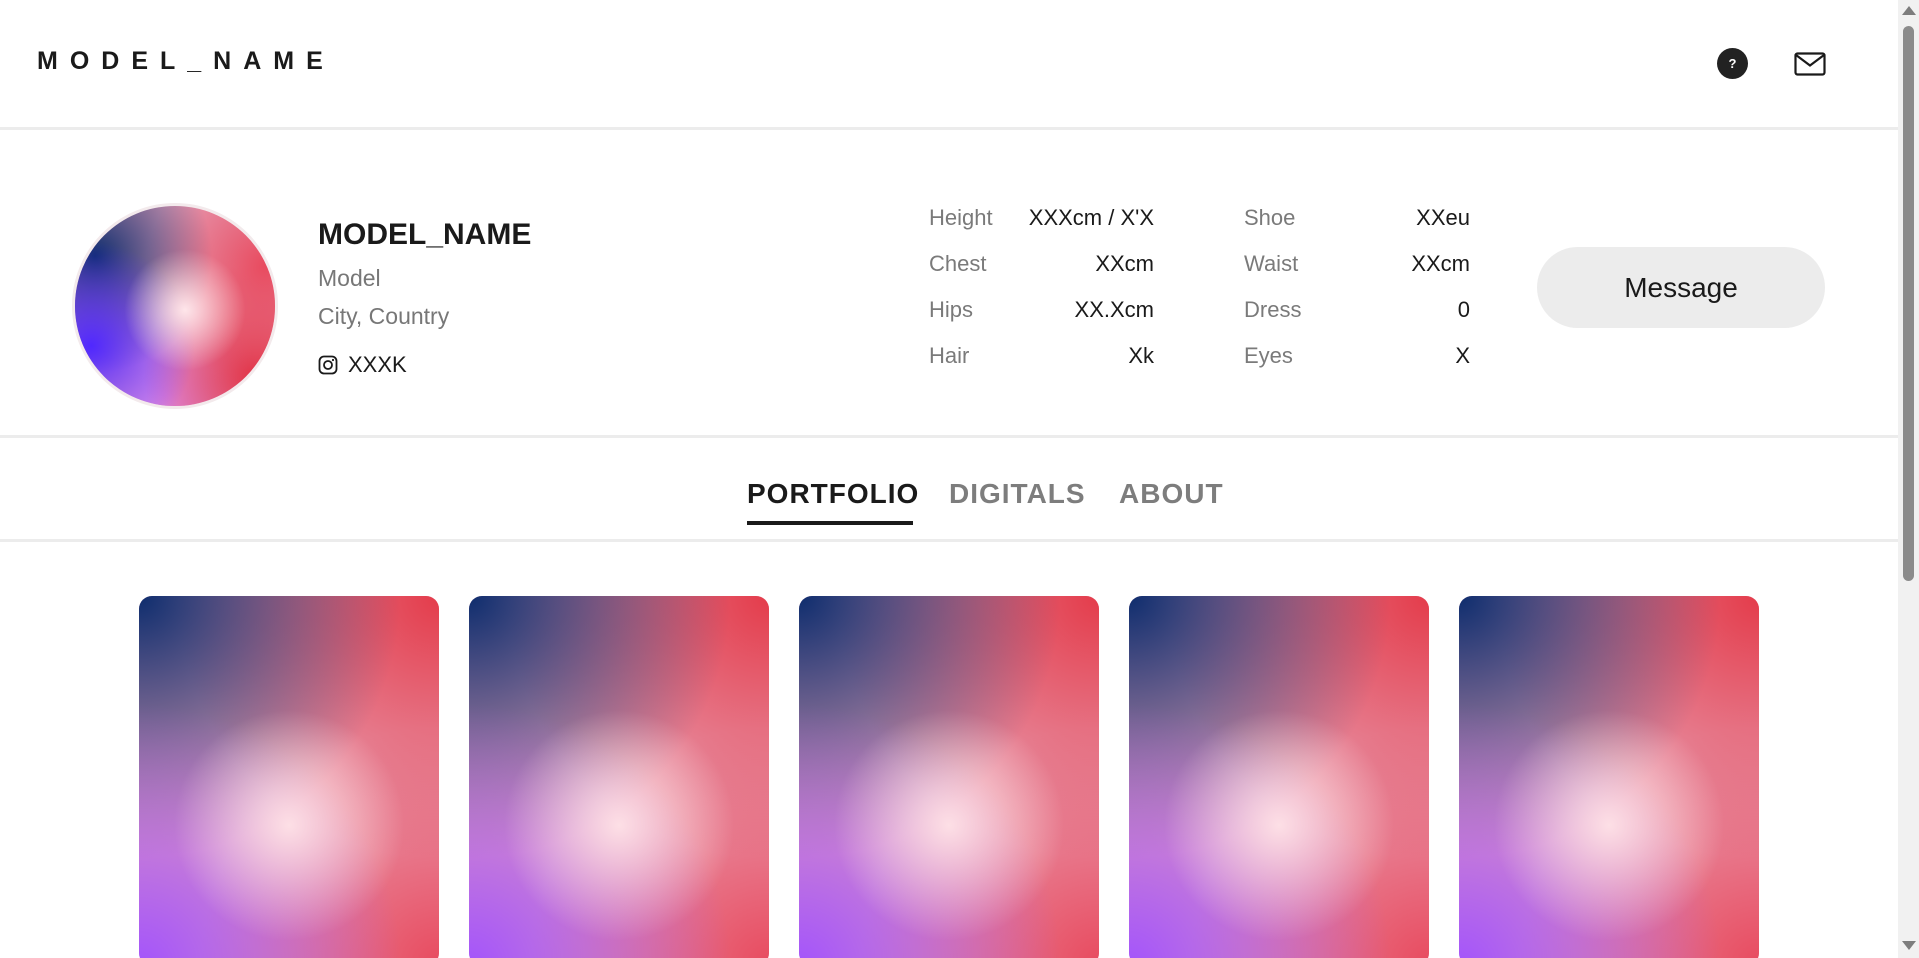 This screenshot has height=958, width=1919. What do you see at coordinates (1017, 494) in the screenshot?
I see `tab-digitals: DIGITALS` at bounding box center [1017, 494].